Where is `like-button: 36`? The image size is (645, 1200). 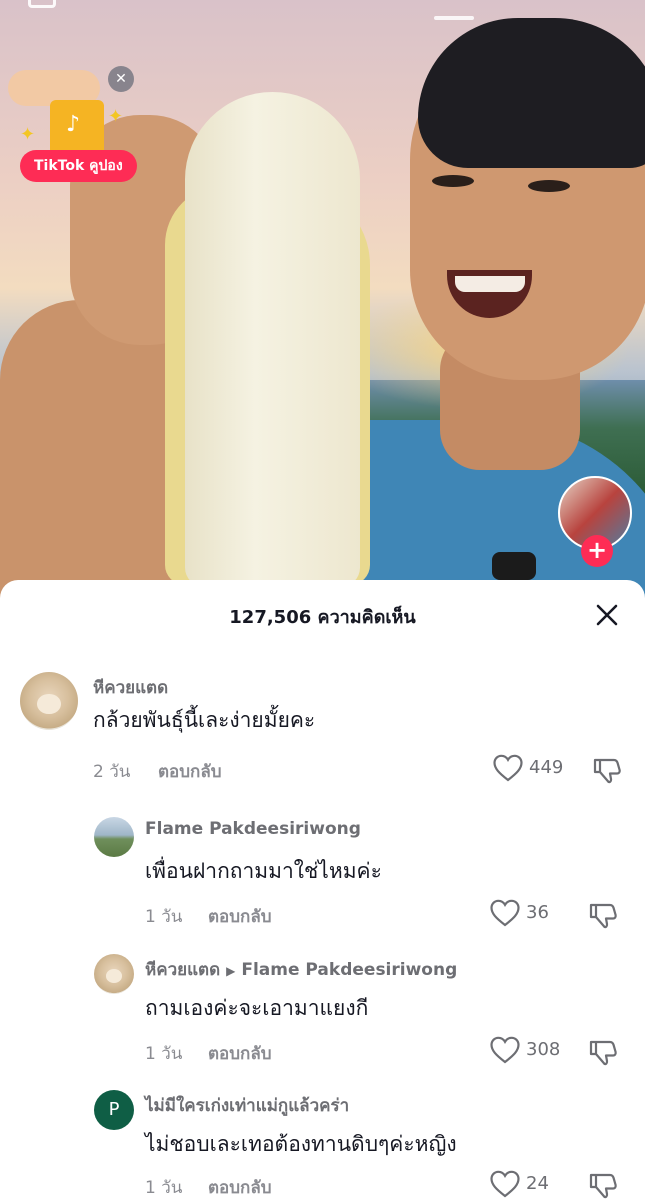
like-button: 36 is located at coordinates (525, 914).